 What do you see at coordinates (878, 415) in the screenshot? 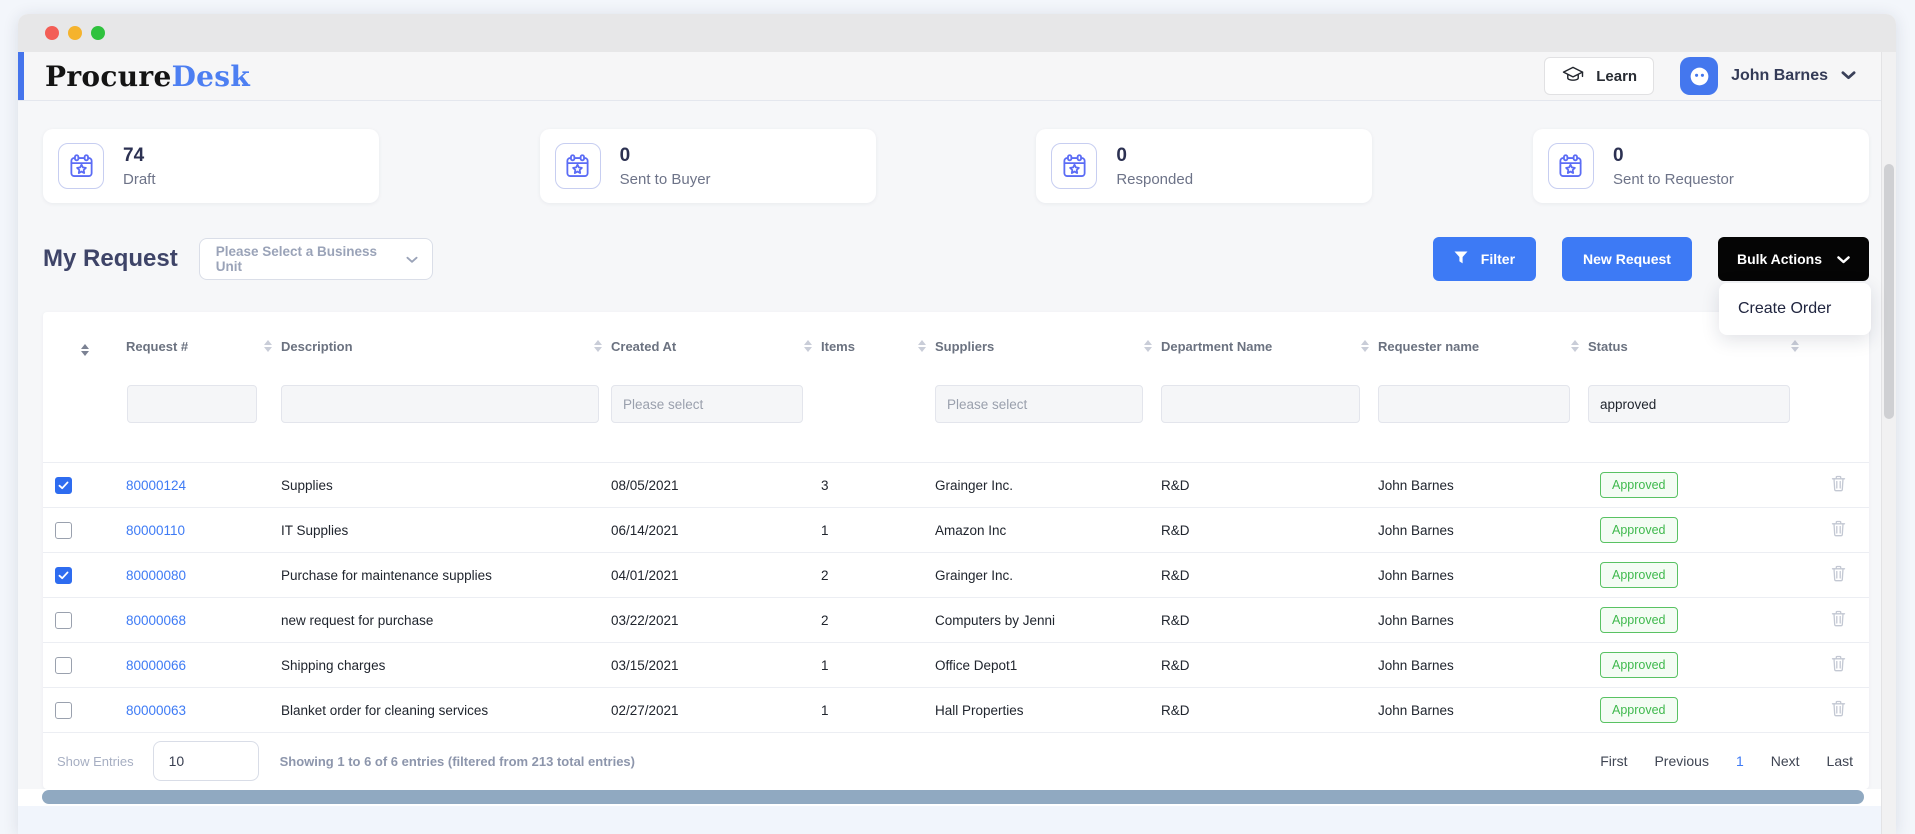
I see `filter-items-cell` at bounding box center [878, 415].